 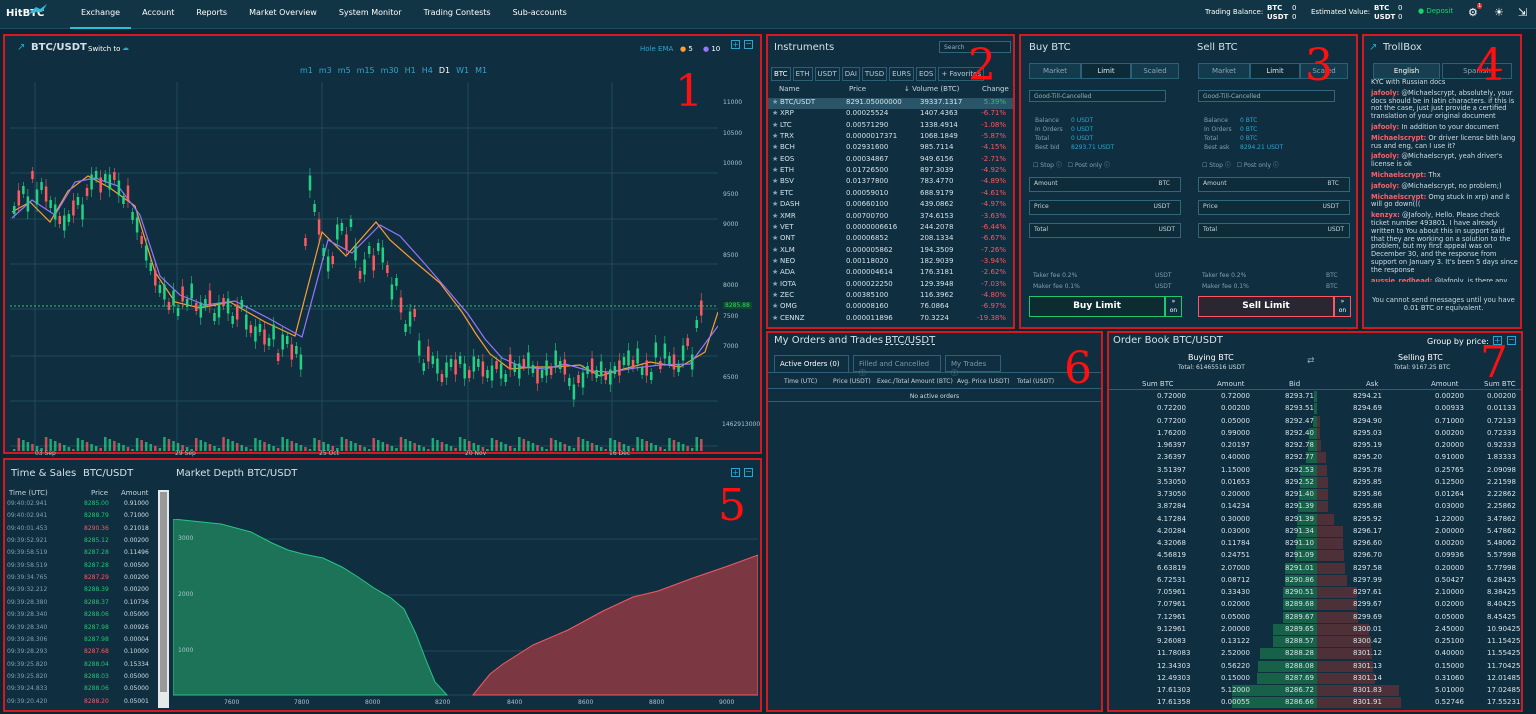 I want to click on instrument-header-name: Name, so click(x=789, y=89).